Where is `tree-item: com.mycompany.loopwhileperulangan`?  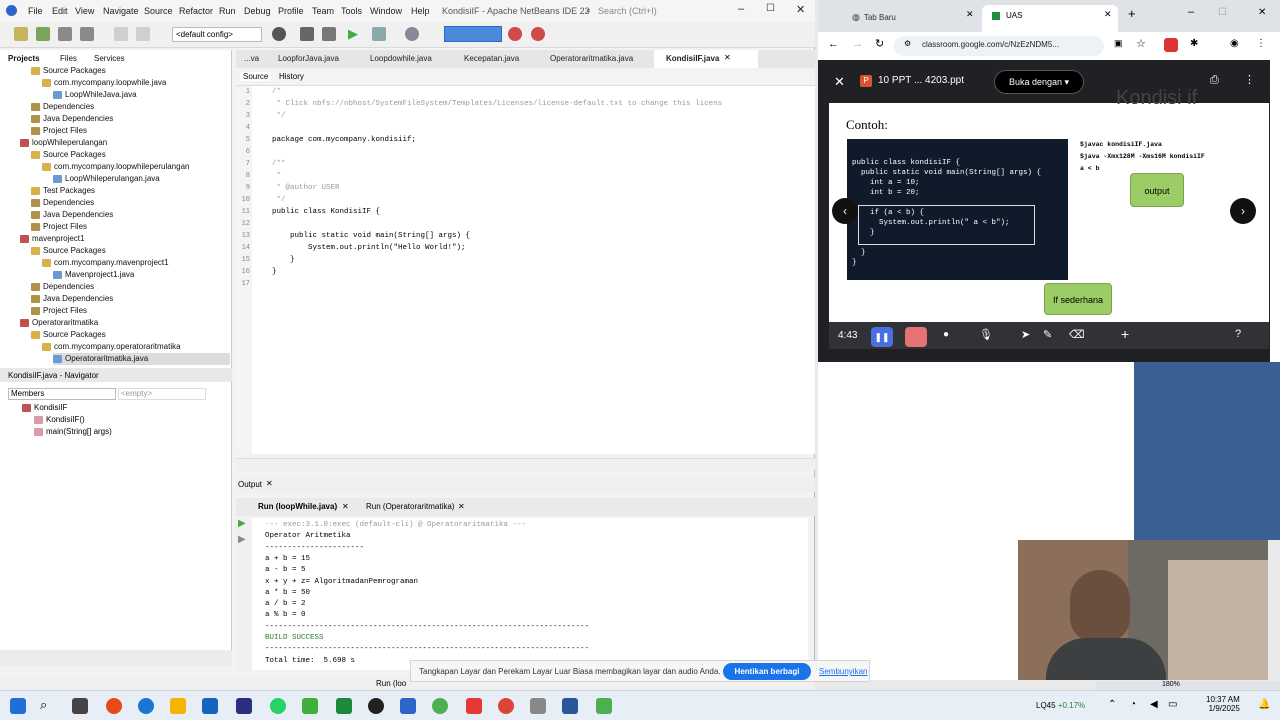
tree-item: com.mycompany.loopwhileperulangan is located at coordinates (115, 167).